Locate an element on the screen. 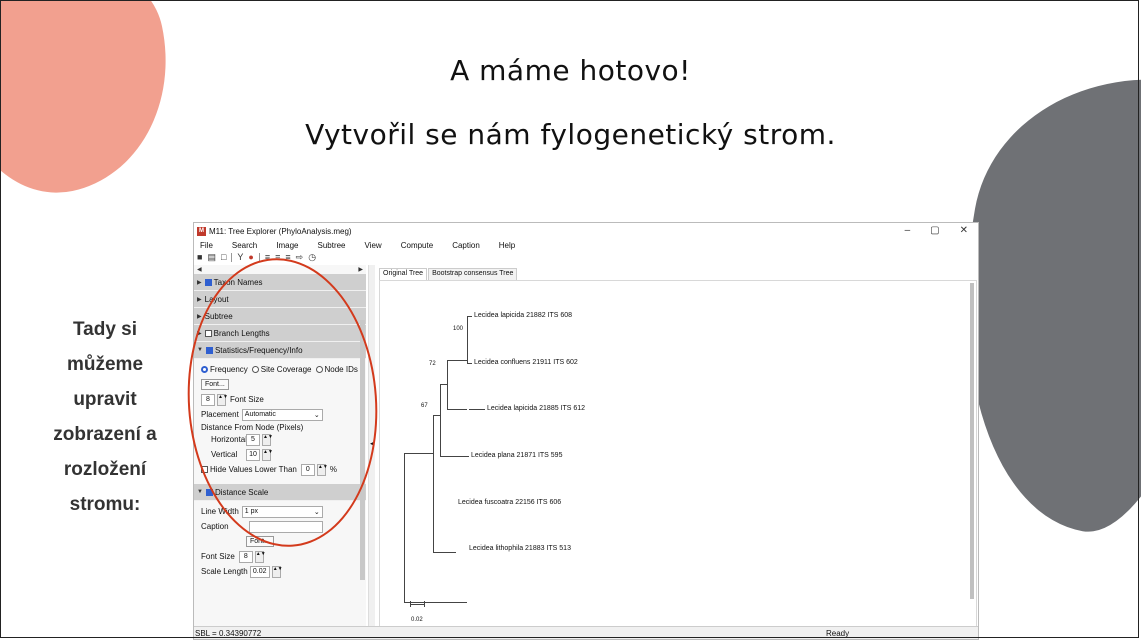  menu-compute: Compute is located at coordinates (417, 245).